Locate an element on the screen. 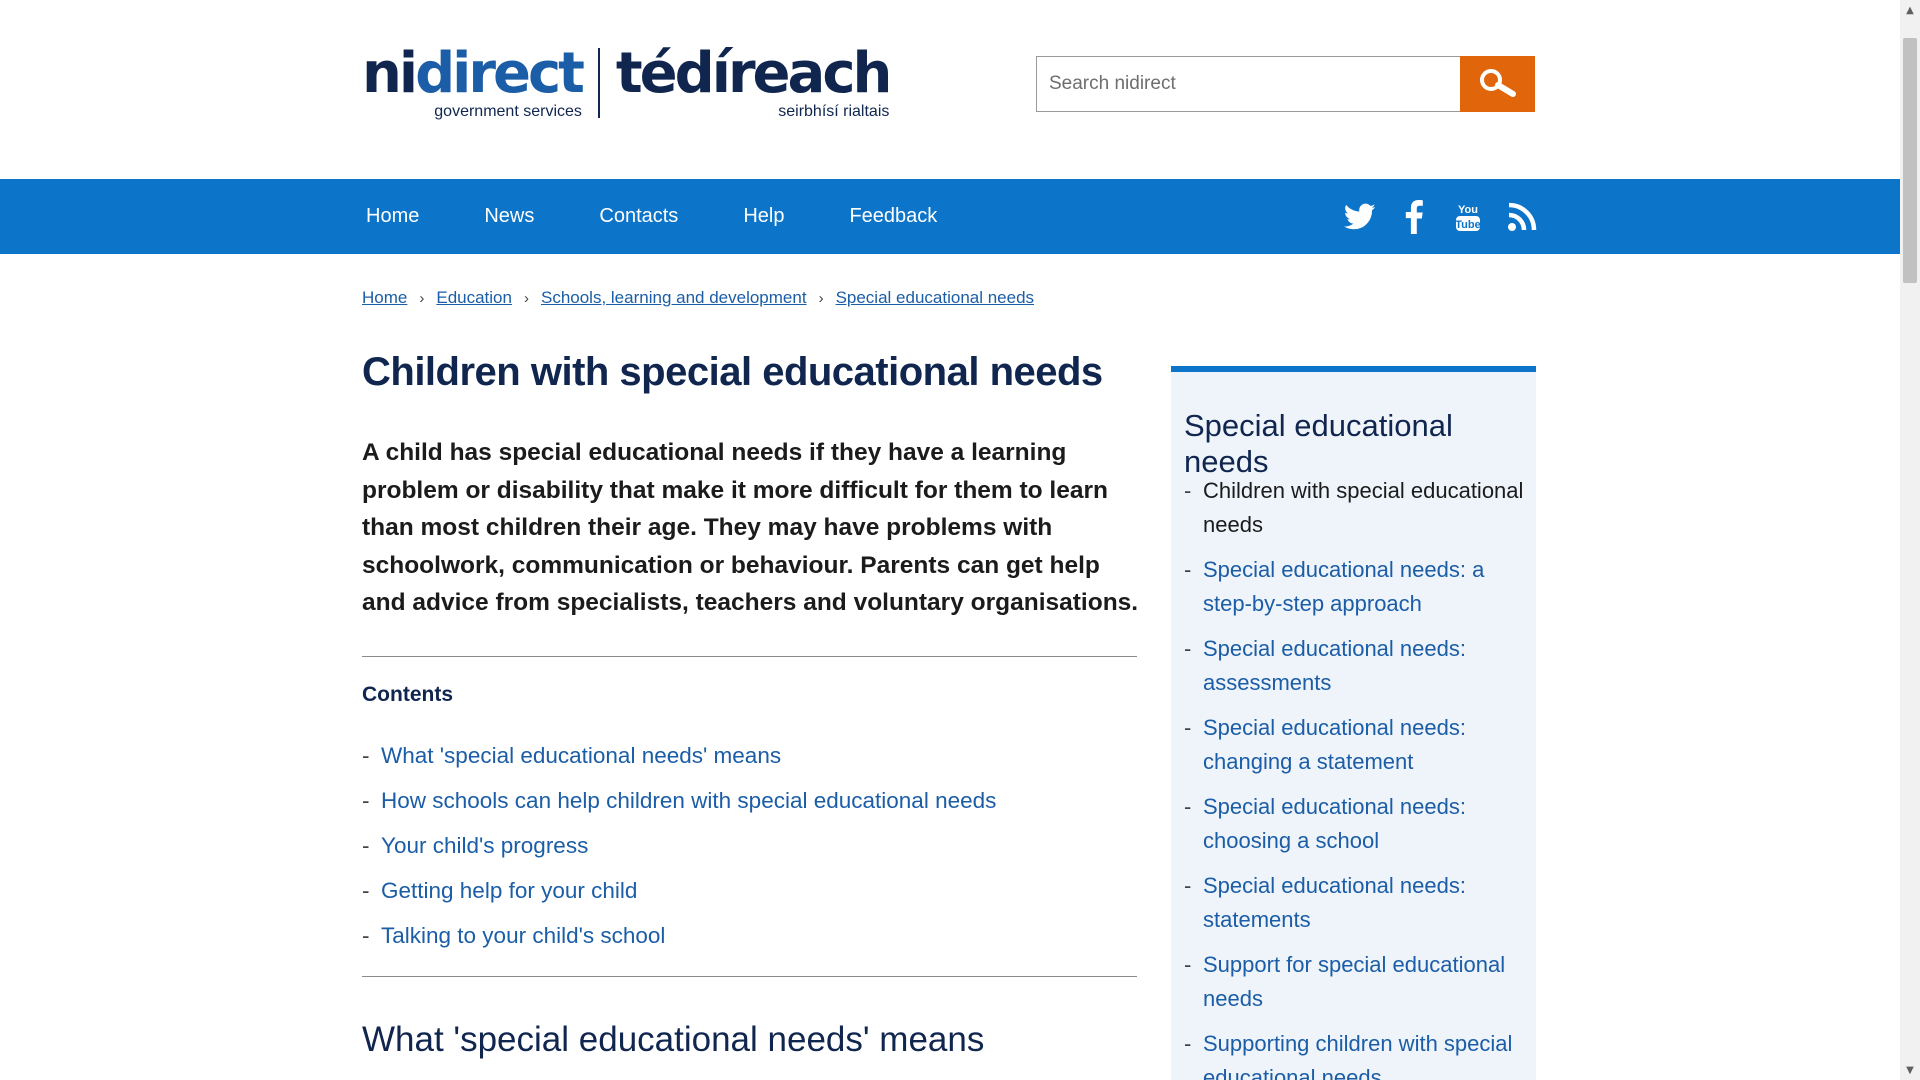 Image resolution: width=1920 pixels, height=1080 pixels. scroll-up-arrow-icon: ▲ is located at coordinates (1910, 10).